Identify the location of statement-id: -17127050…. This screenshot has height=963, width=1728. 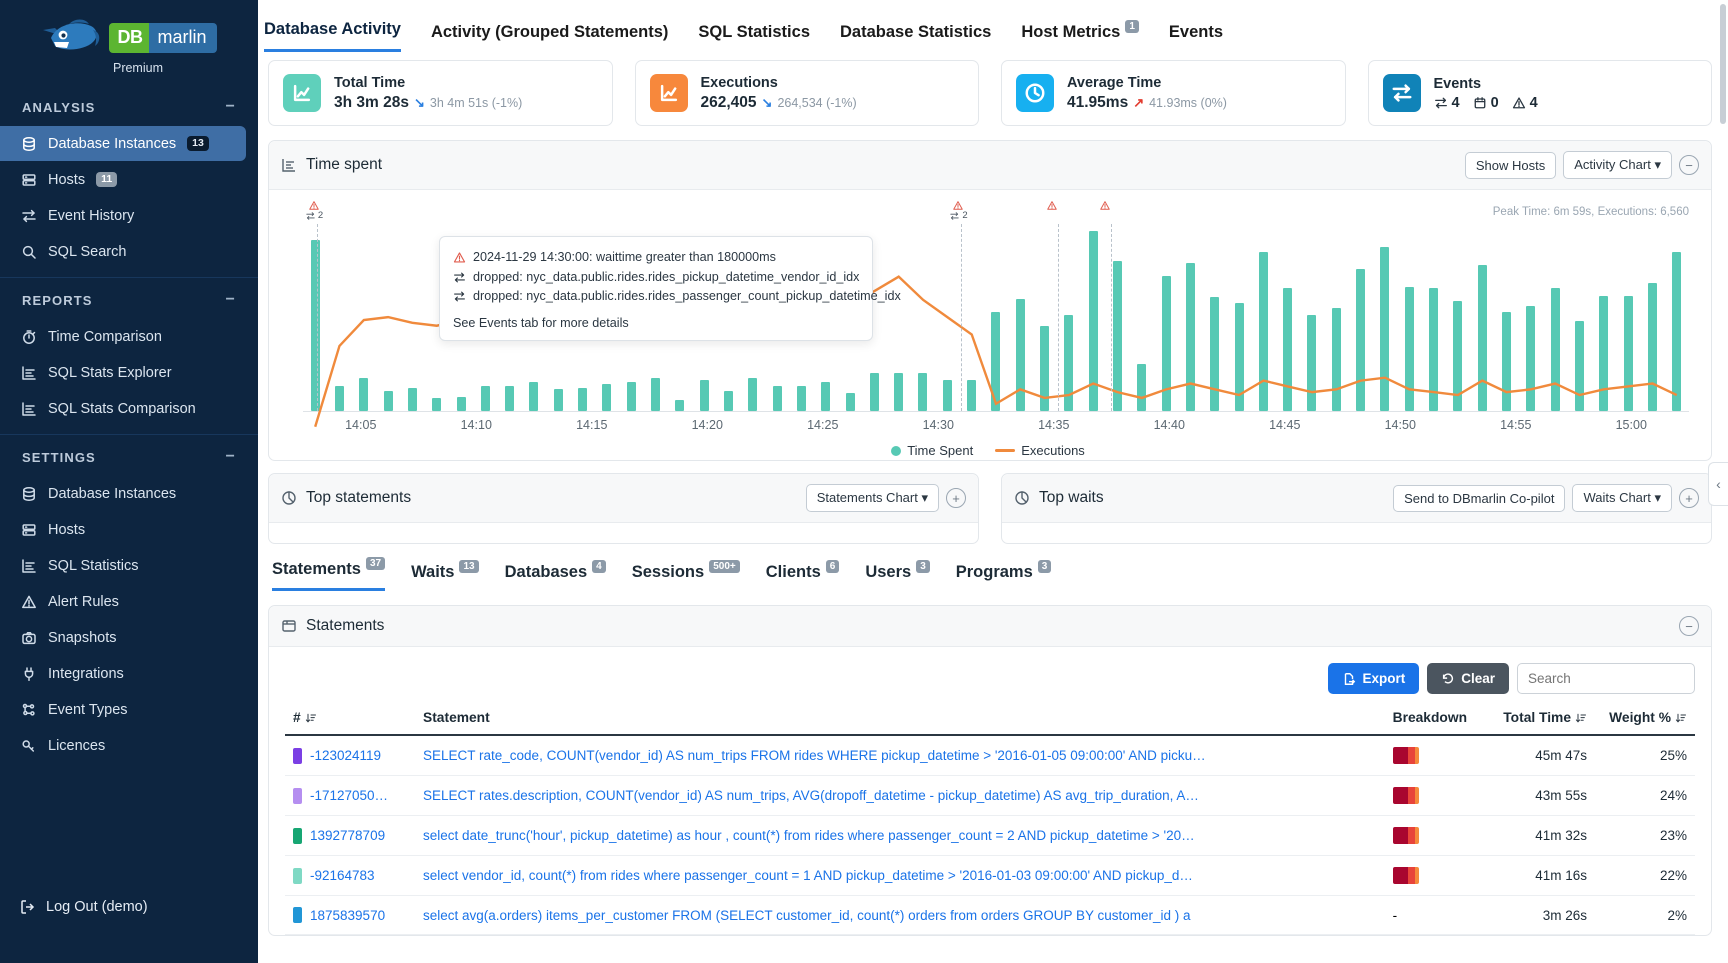
(349, 795).